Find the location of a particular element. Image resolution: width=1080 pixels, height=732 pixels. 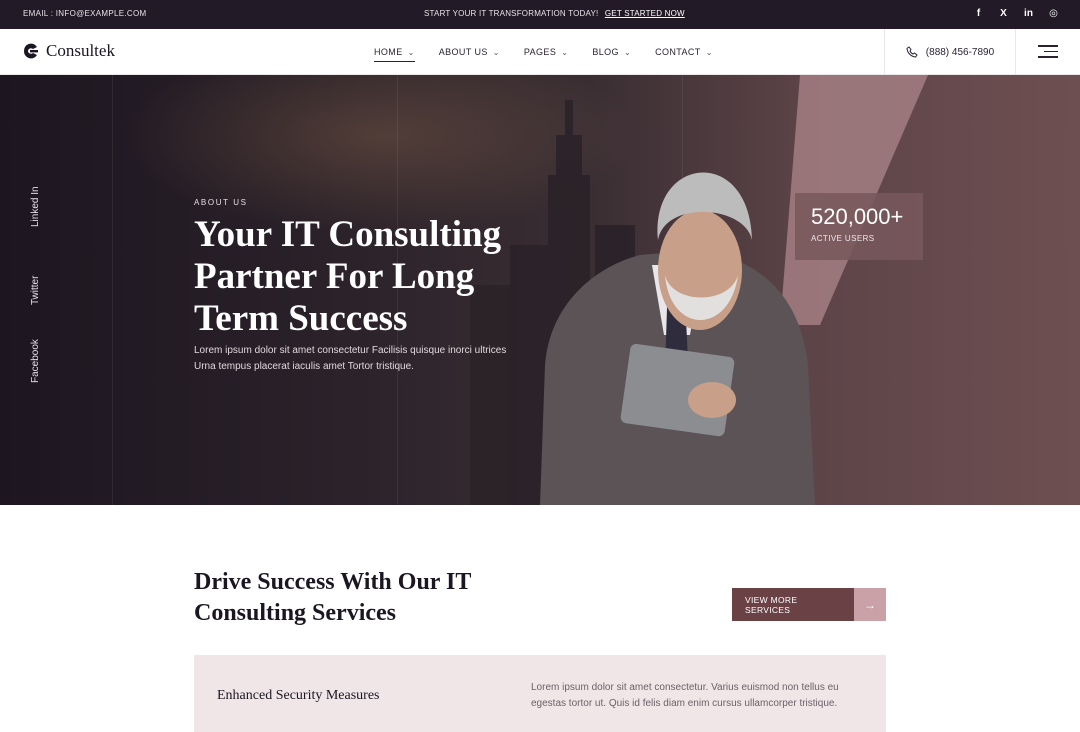

nav-about-us: ABOUT US ⌄ is located at coordinates (469, 52).